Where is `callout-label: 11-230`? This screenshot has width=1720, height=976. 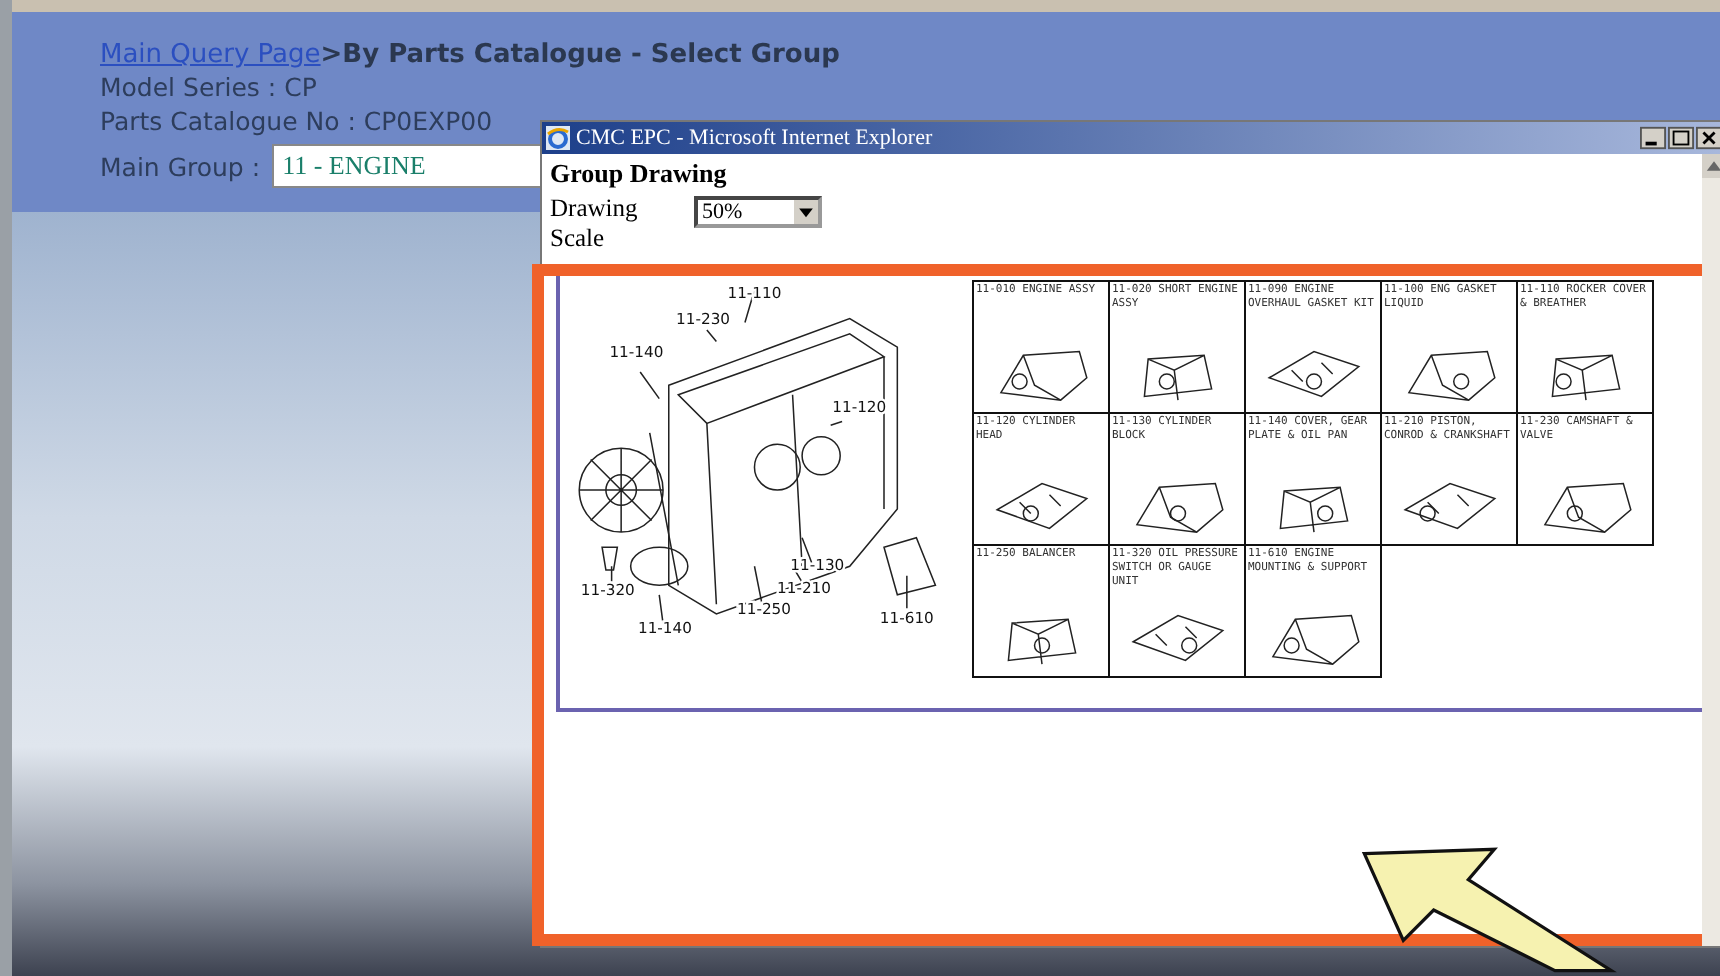
callout-label: 11-230 is located at coordinates (703, 319).